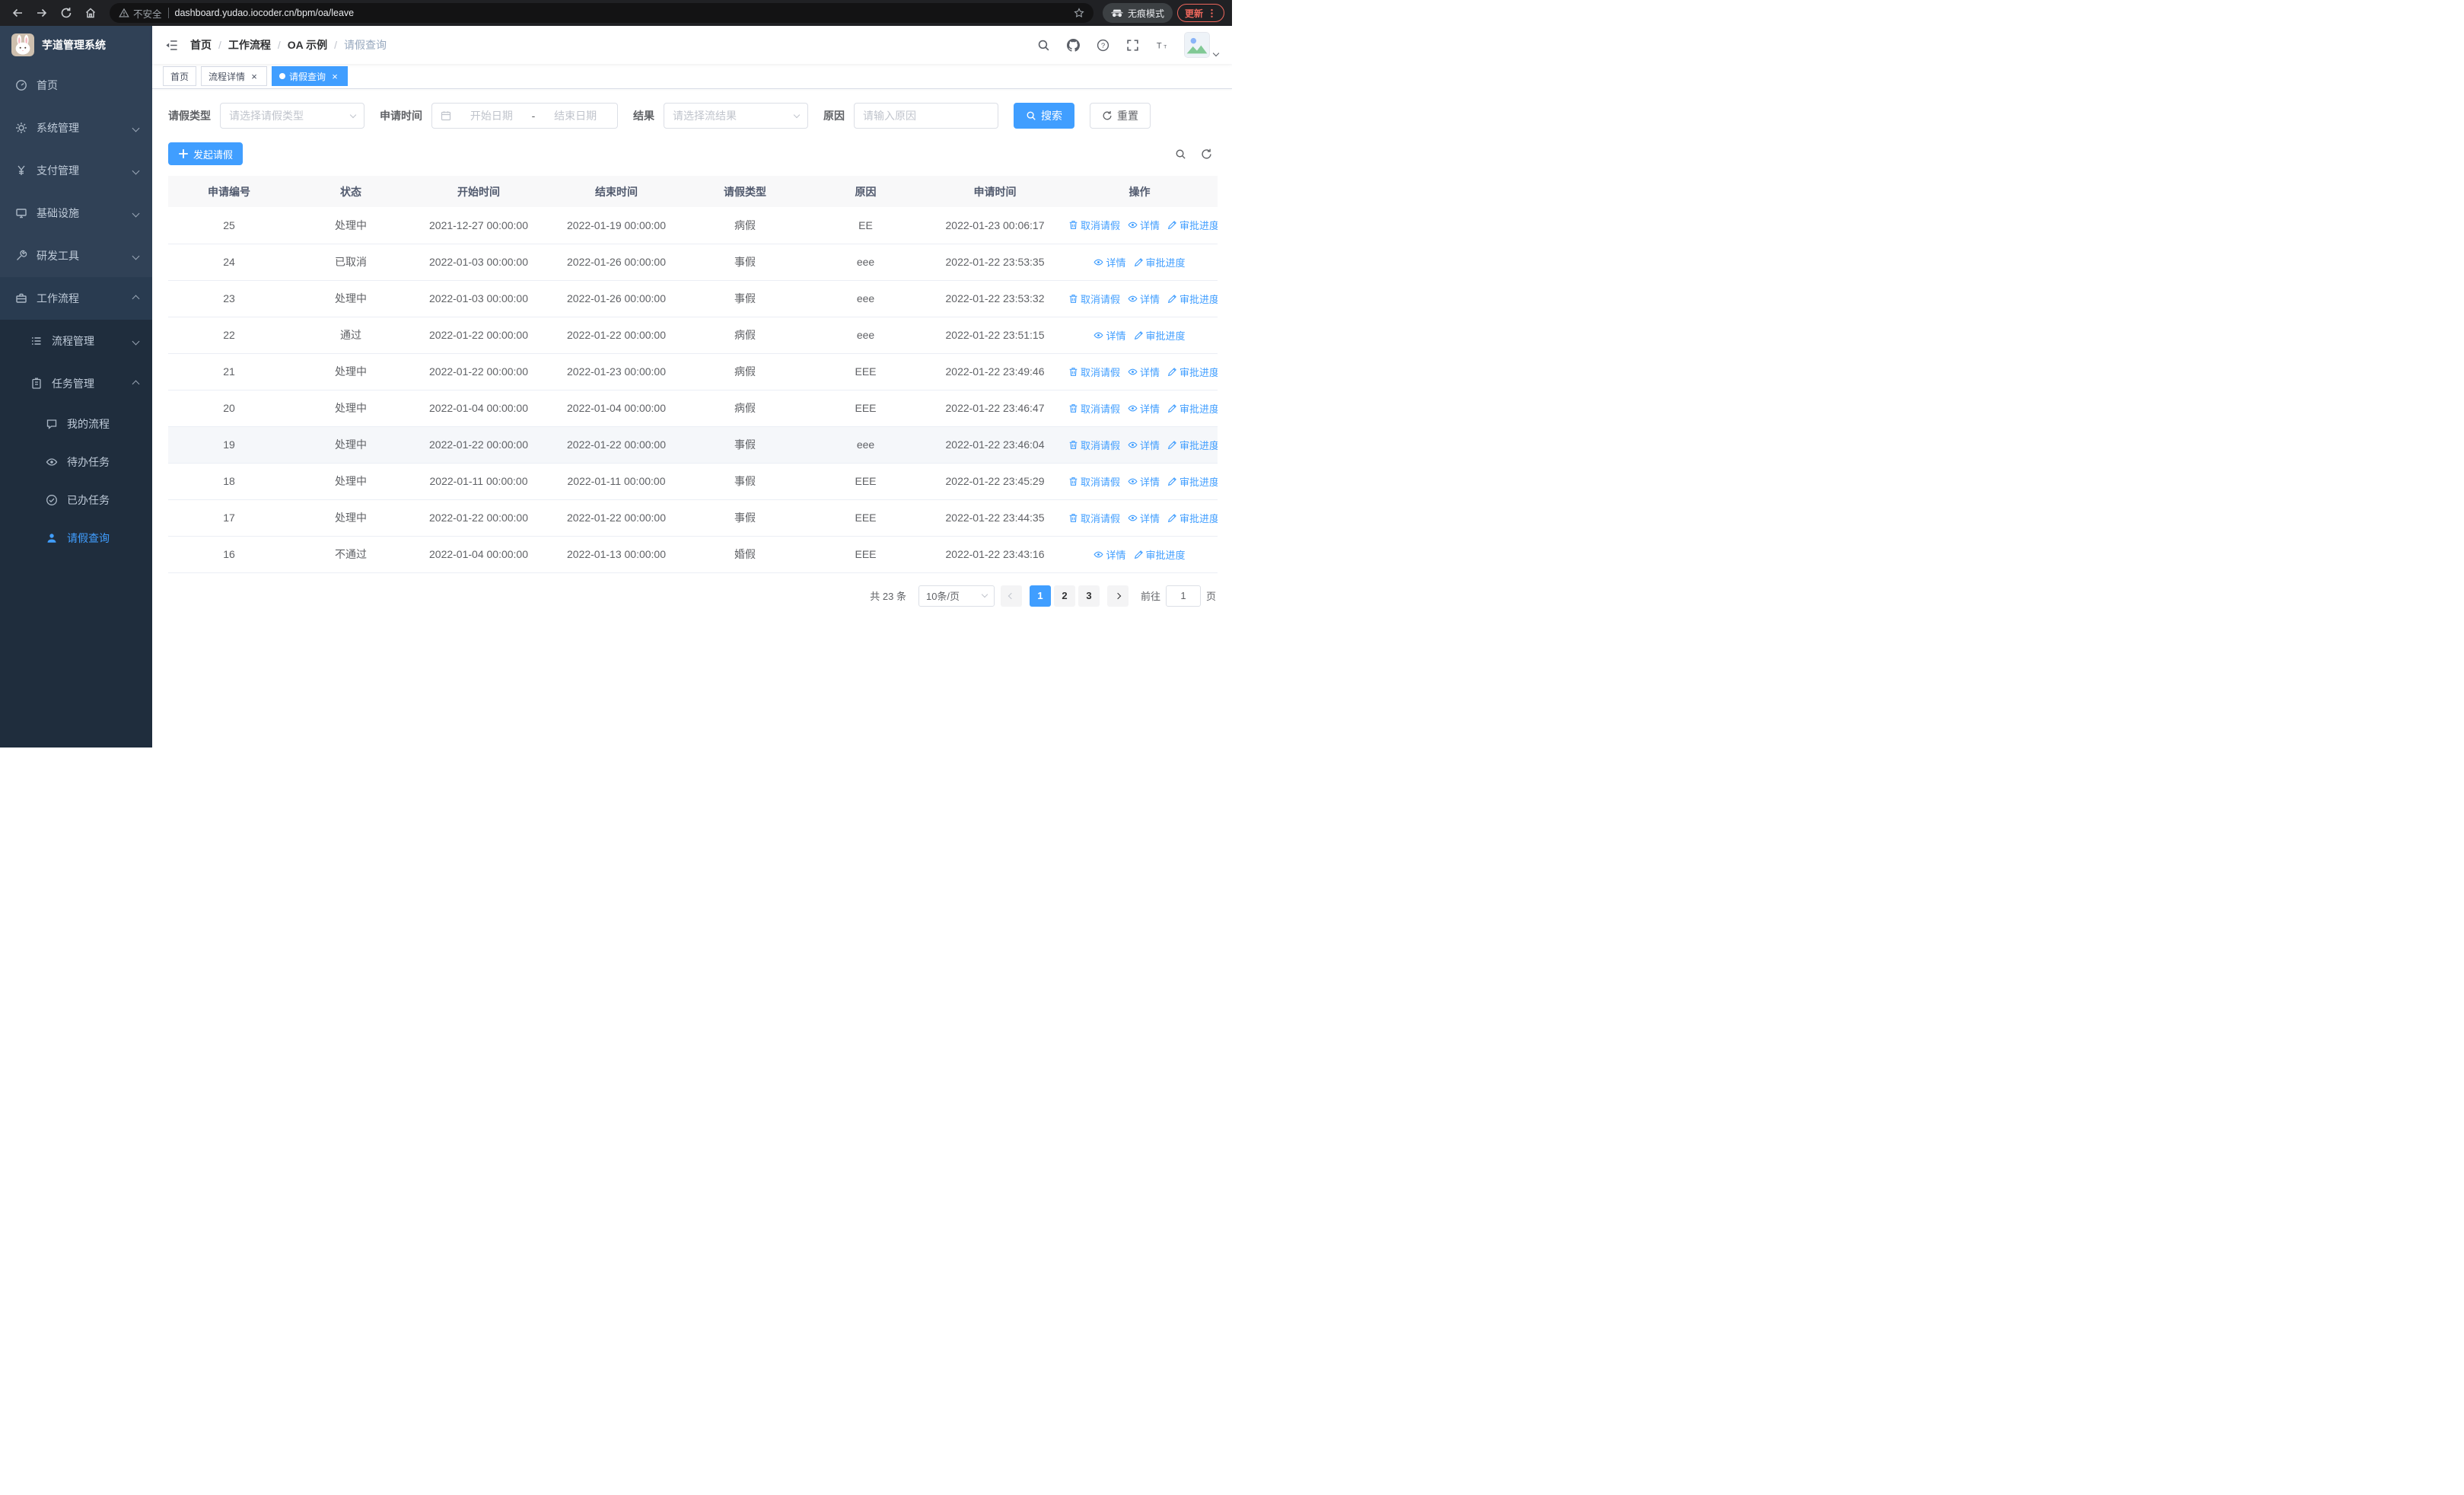 Image resolution: width=2464 pixels, height=1495 pixels. Describe the element at coordinates (66, 13) in the screenshot. I see `browser-reload-button` at that location.